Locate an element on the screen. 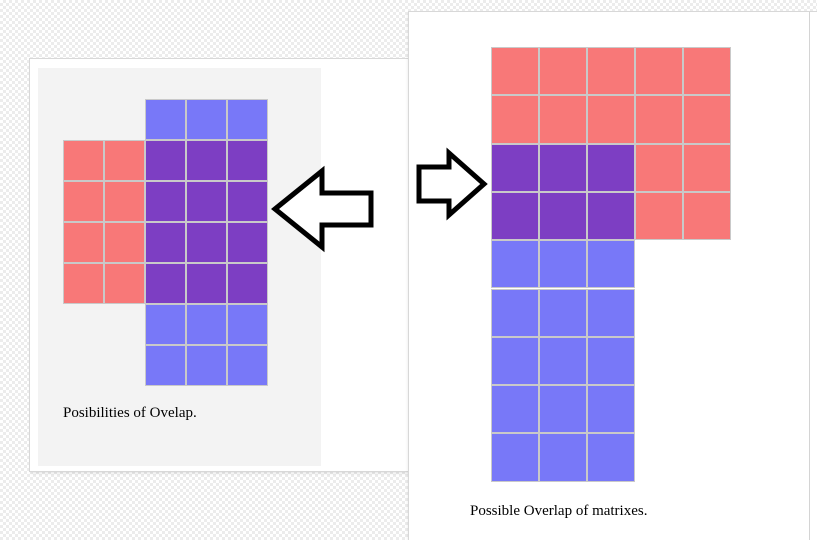  left-figure-caption: Posibilities of Ovelap. is located at coordinates (130, 413).